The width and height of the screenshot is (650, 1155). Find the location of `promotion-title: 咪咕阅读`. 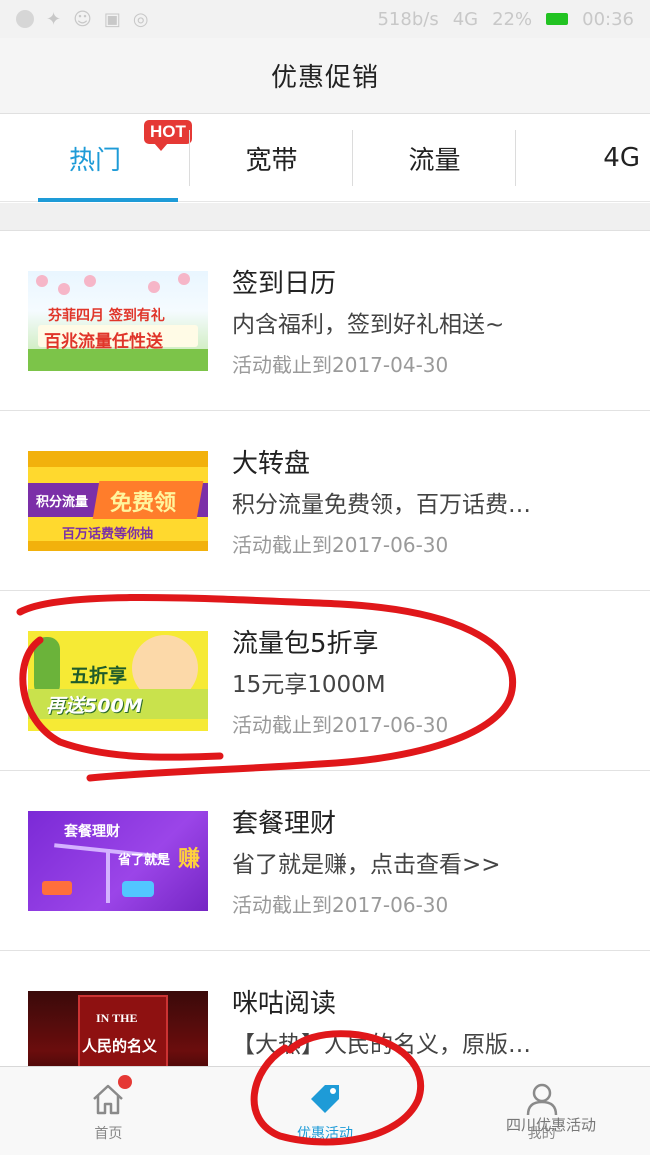

promotion-title: 咪咕阅读 is located at coordinates (284, 1004).